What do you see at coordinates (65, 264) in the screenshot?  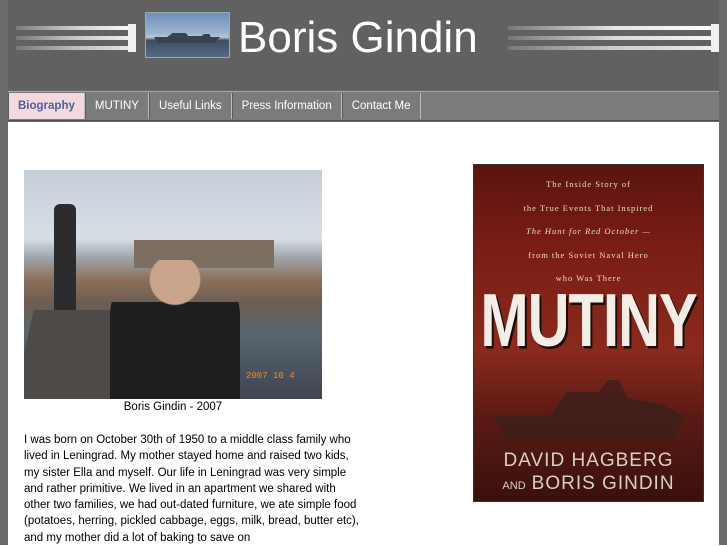 I see `statue` at bounding box center [65, 264].